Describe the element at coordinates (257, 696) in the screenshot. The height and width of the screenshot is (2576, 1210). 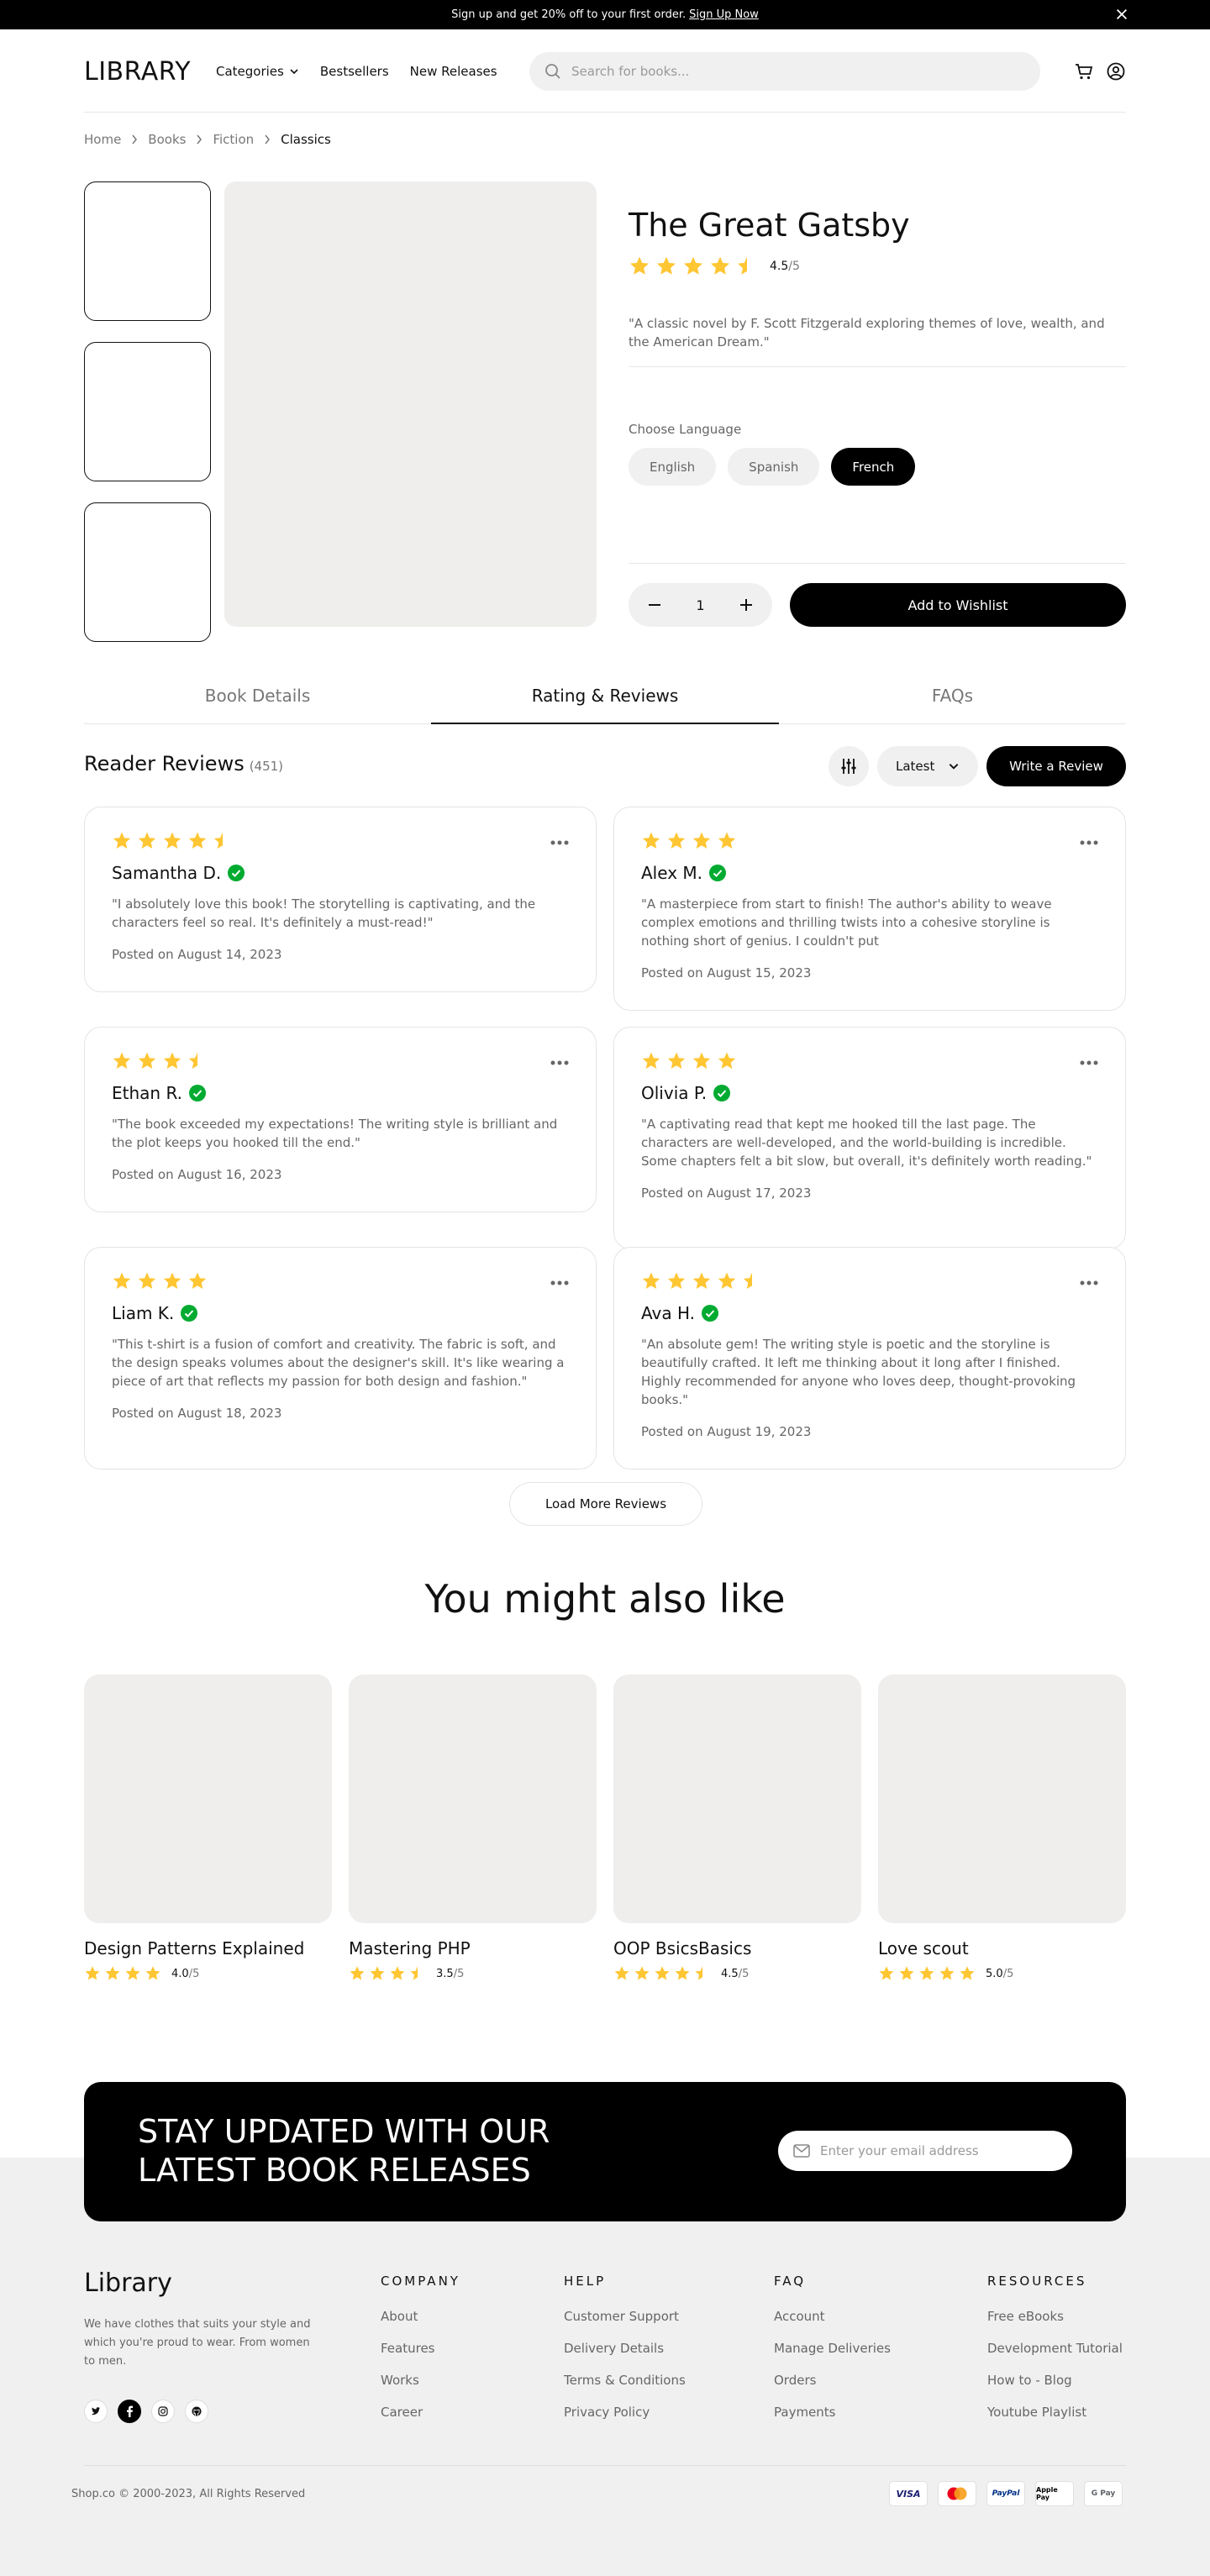
I see `tab-book-details: Book Details` at that location.